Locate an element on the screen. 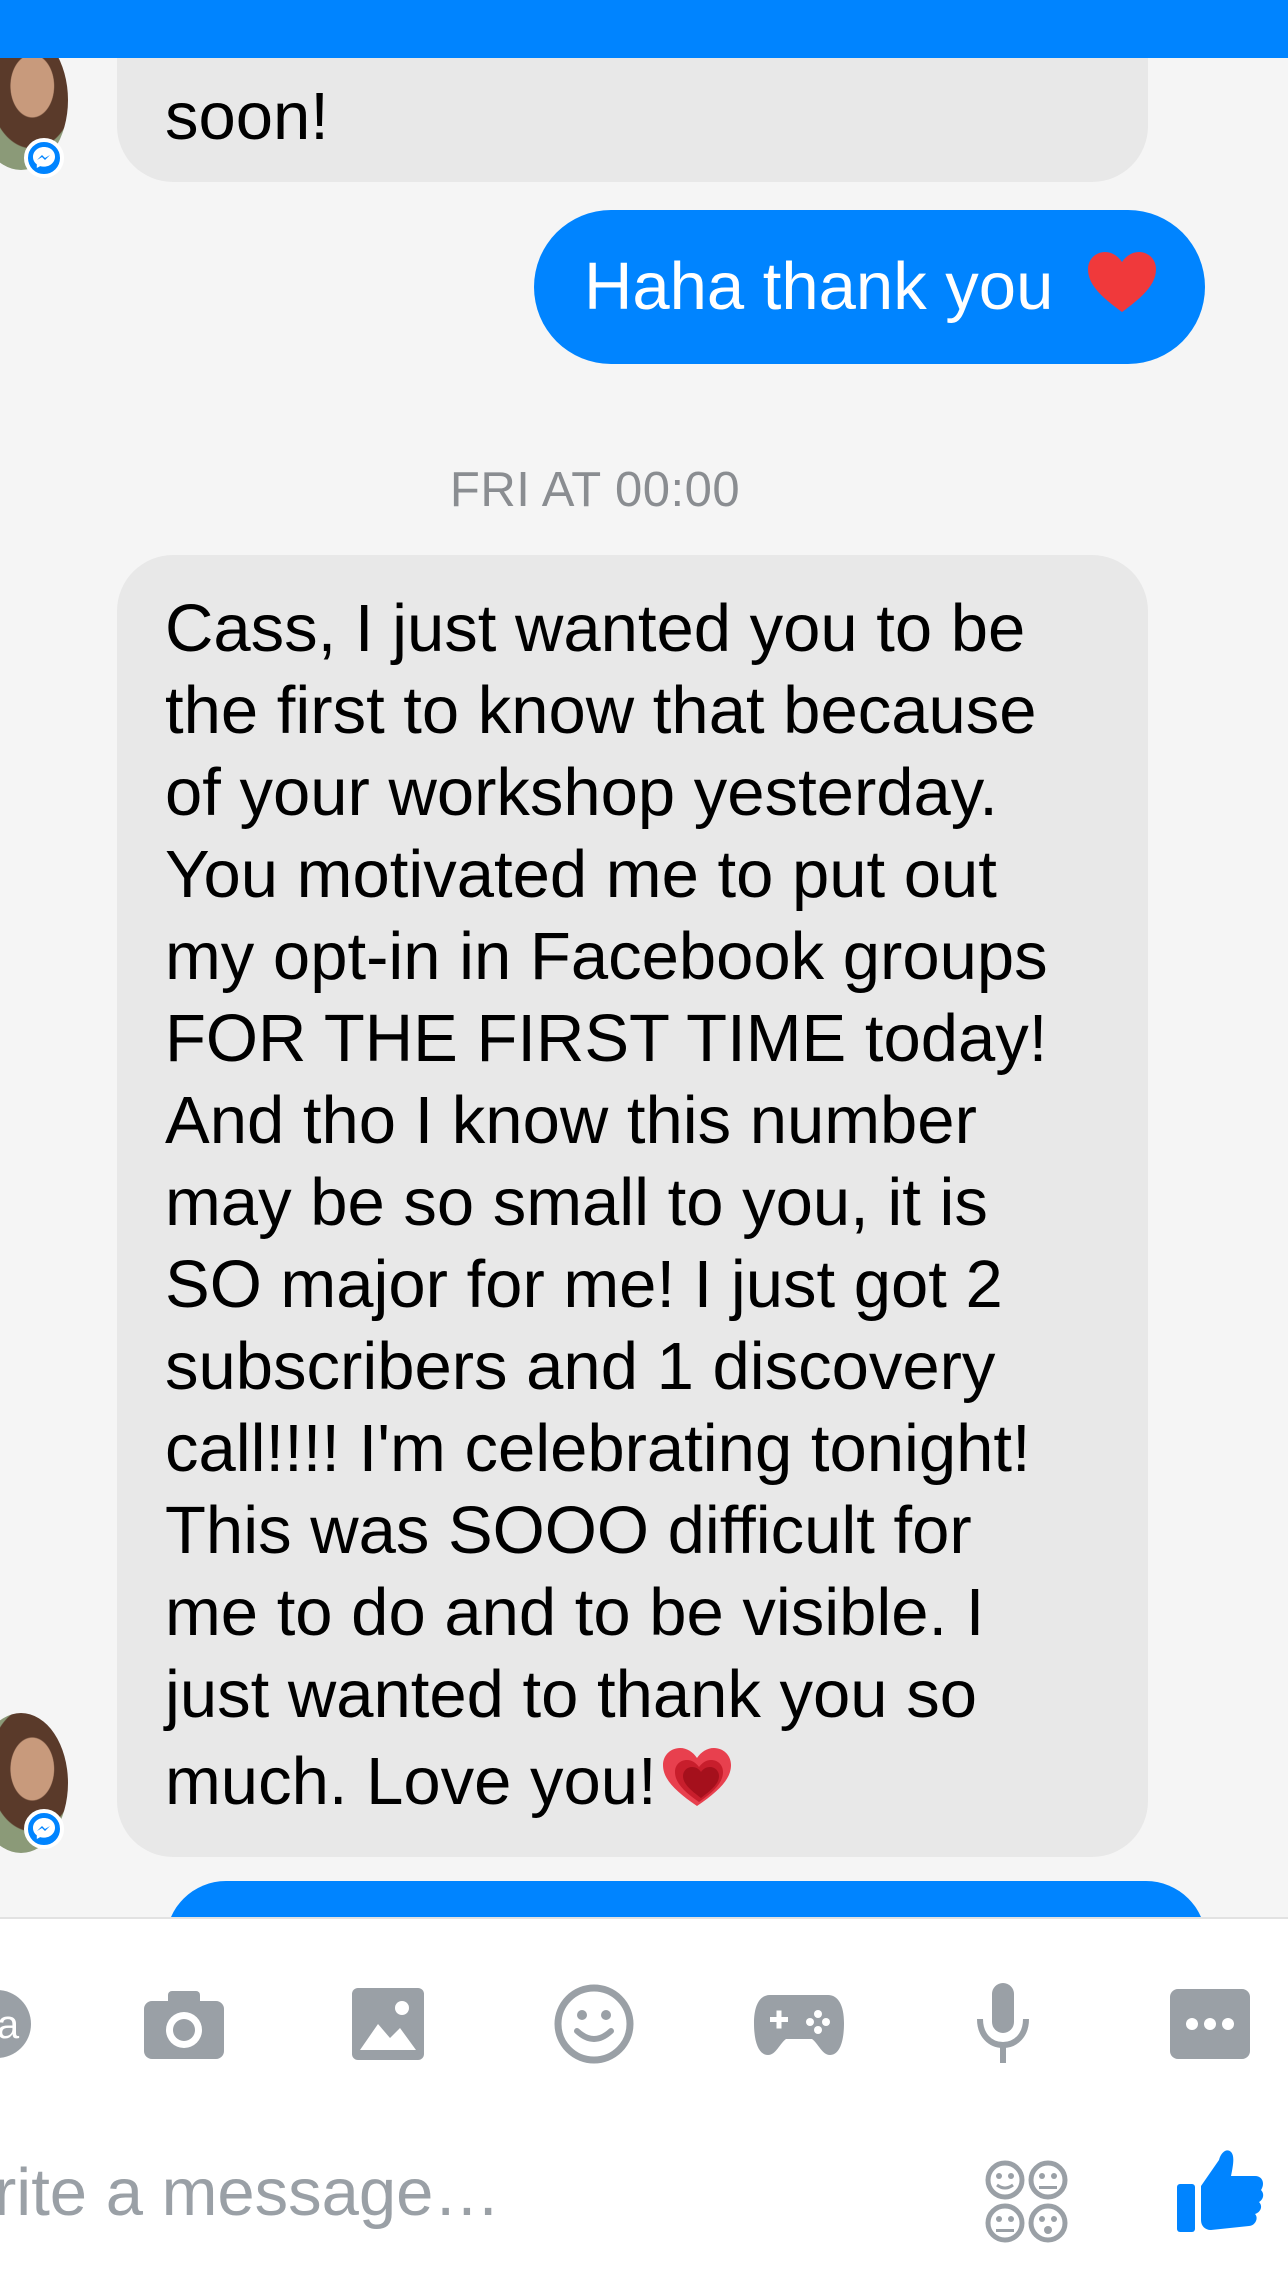 The width and height of the screenshot is (1288, 2279). partial-icon: a is located at coordinates (17, 2024).